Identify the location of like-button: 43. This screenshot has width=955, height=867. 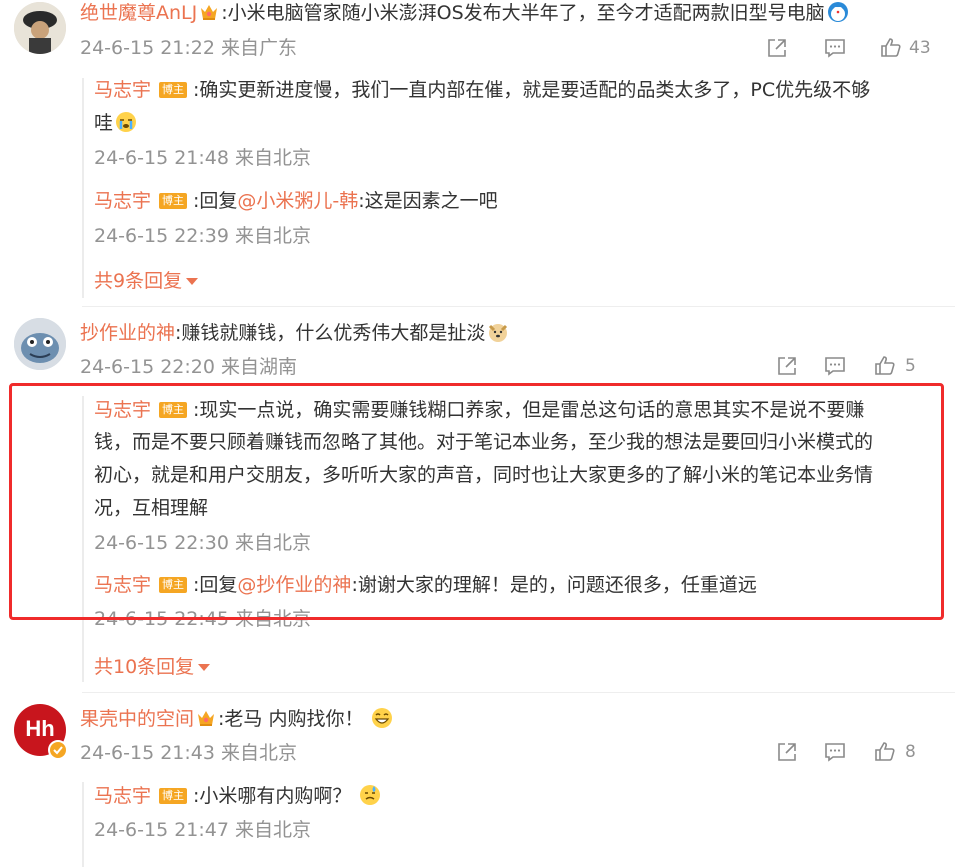
(905, 48).